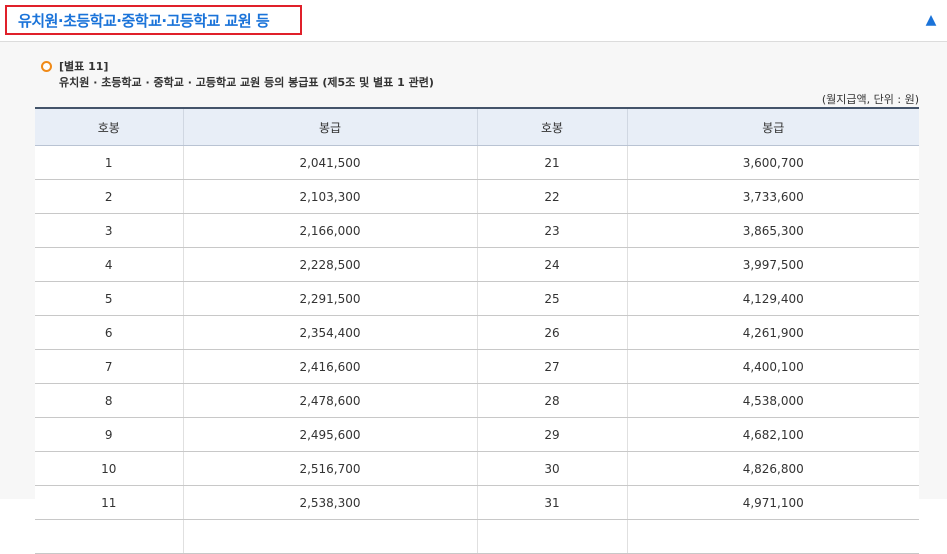 This screenshot has width=947, height=554. I want to click on cell-grade: 23, so click(551, 230).